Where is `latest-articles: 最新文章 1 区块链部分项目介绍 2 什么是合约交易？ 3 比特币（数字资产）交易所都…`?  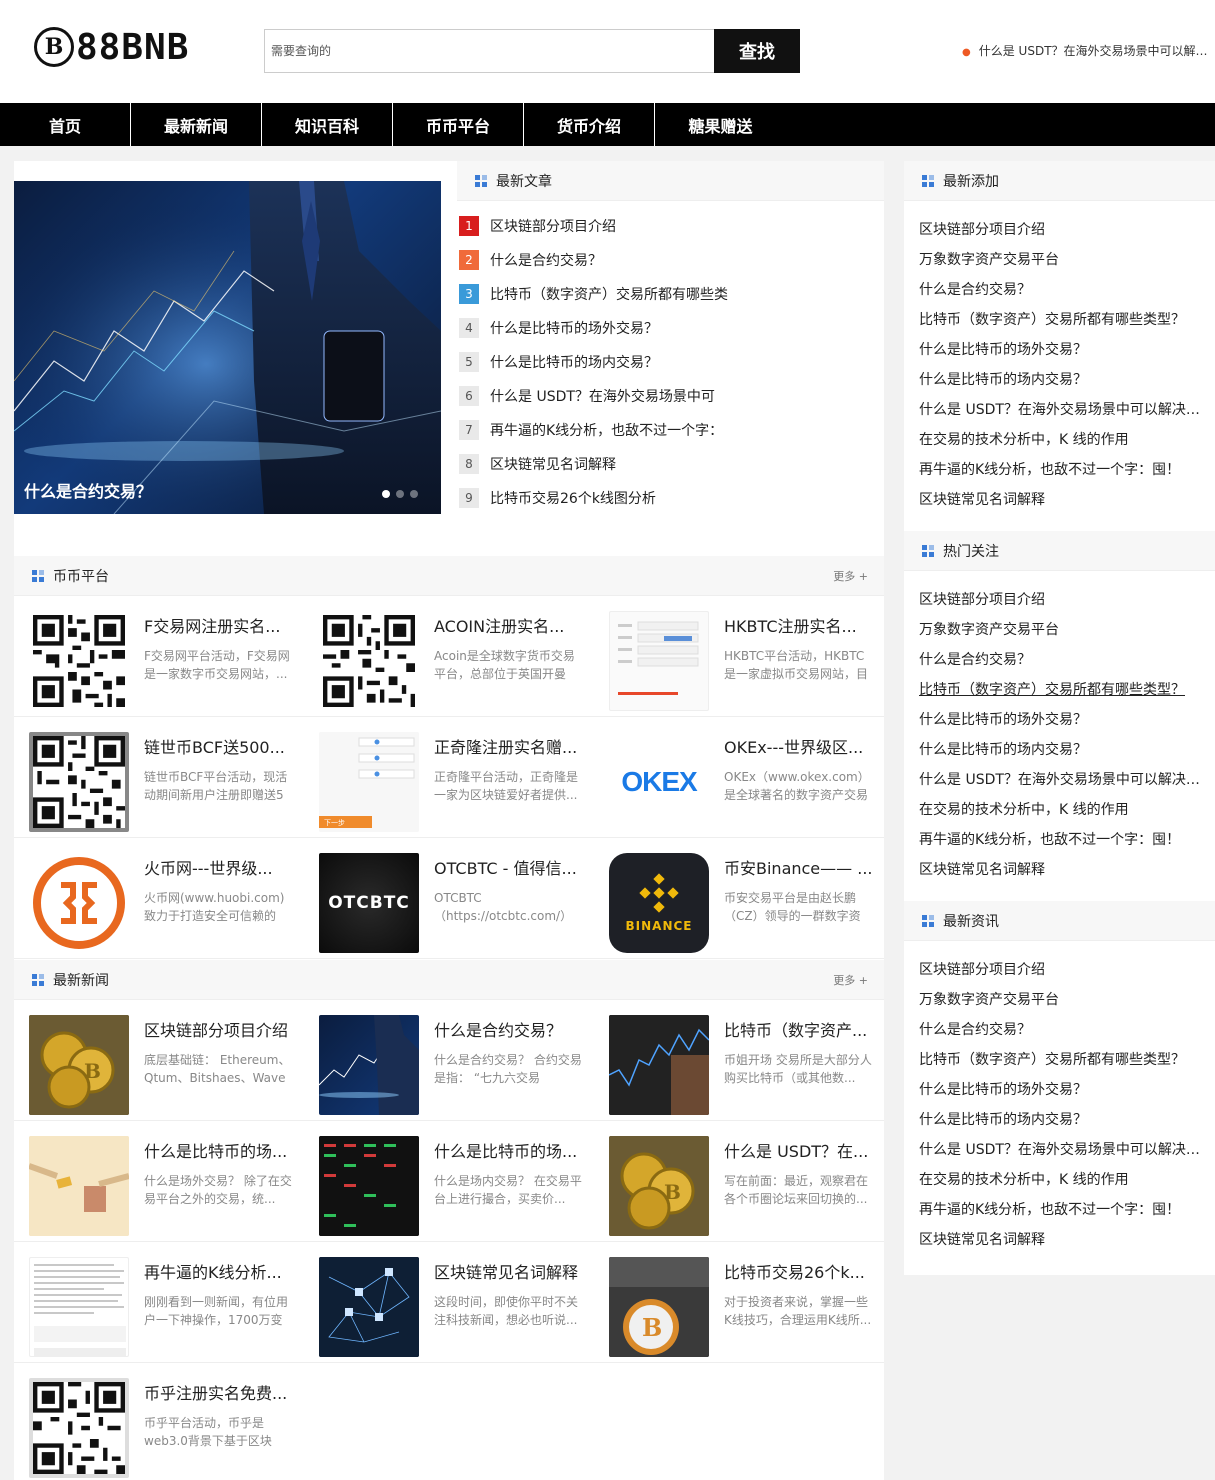 latest-articles: 最新文章 1 区块链部分项目介绍 2 什么是合约交易？ 3 比特币（数字资产）交易所都… is located at coordinates (670, 337).